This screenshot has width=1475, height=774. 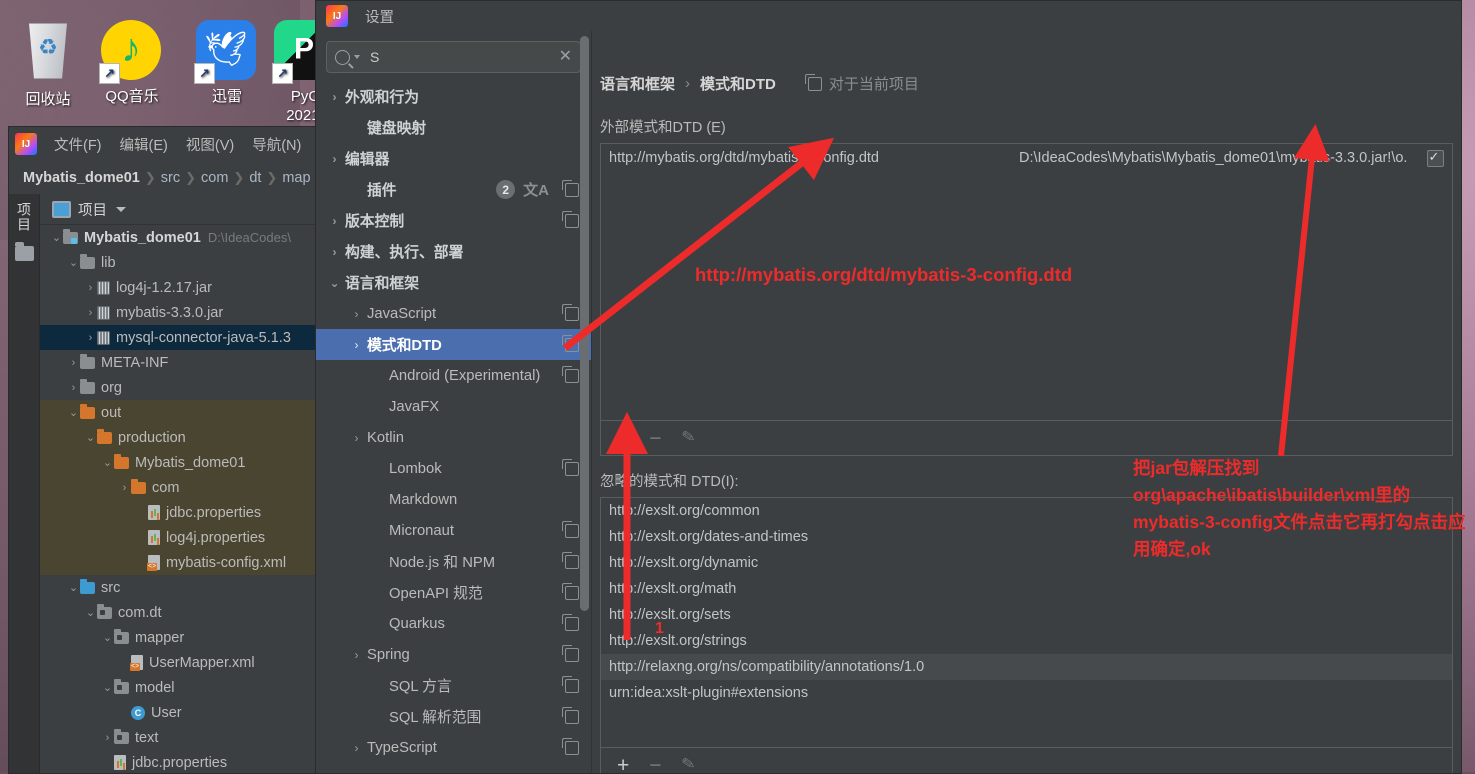 I want to click on project-tree-row: ⌄out, so click(x=177, y=412).